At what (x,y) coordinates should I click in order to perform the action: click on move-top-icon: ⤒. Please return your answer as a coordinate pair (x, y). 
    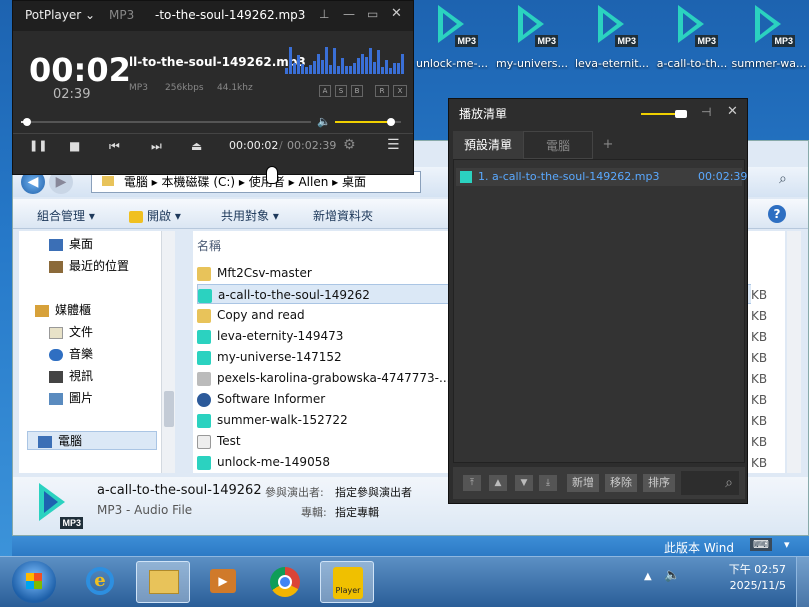
    Looking at the image, I should click on (472, 483).